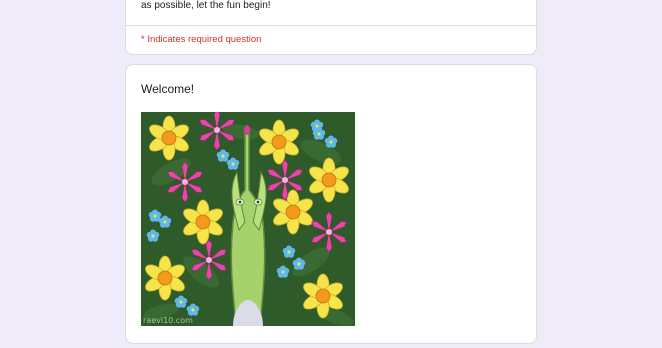  Describe the element at coordinates (168, 320) in the screenshot. I see `image-watermark: raevi10.com` at that location.